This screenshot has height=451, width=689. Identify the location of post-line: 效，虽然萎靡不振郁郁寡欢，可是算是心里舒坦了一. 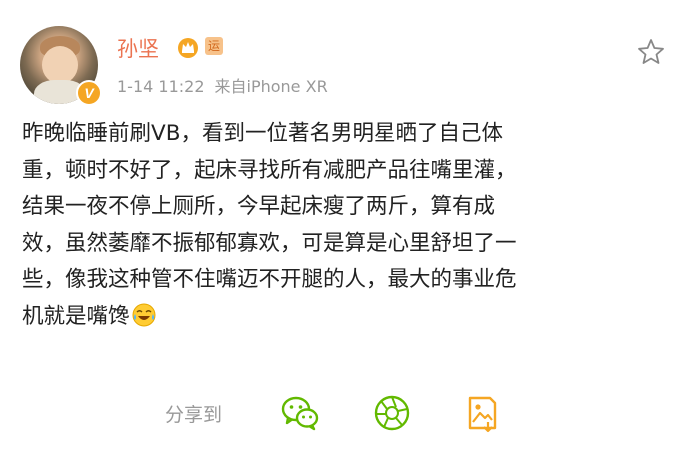
(269, 243).